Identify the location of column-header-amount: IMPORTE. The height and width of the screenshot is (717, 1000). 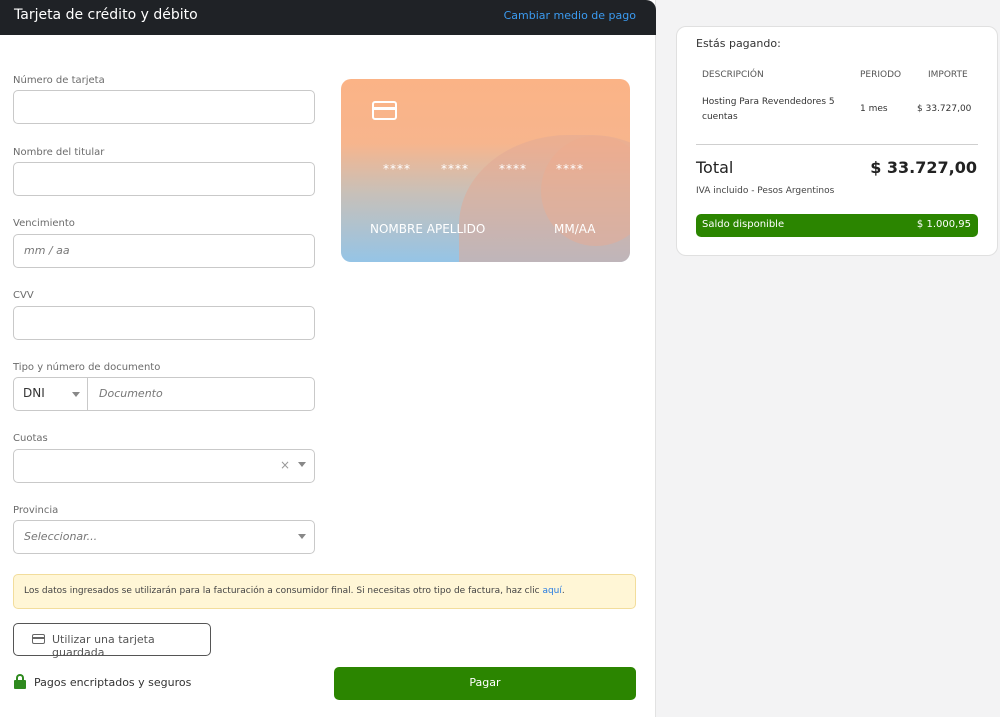
(948, 75).